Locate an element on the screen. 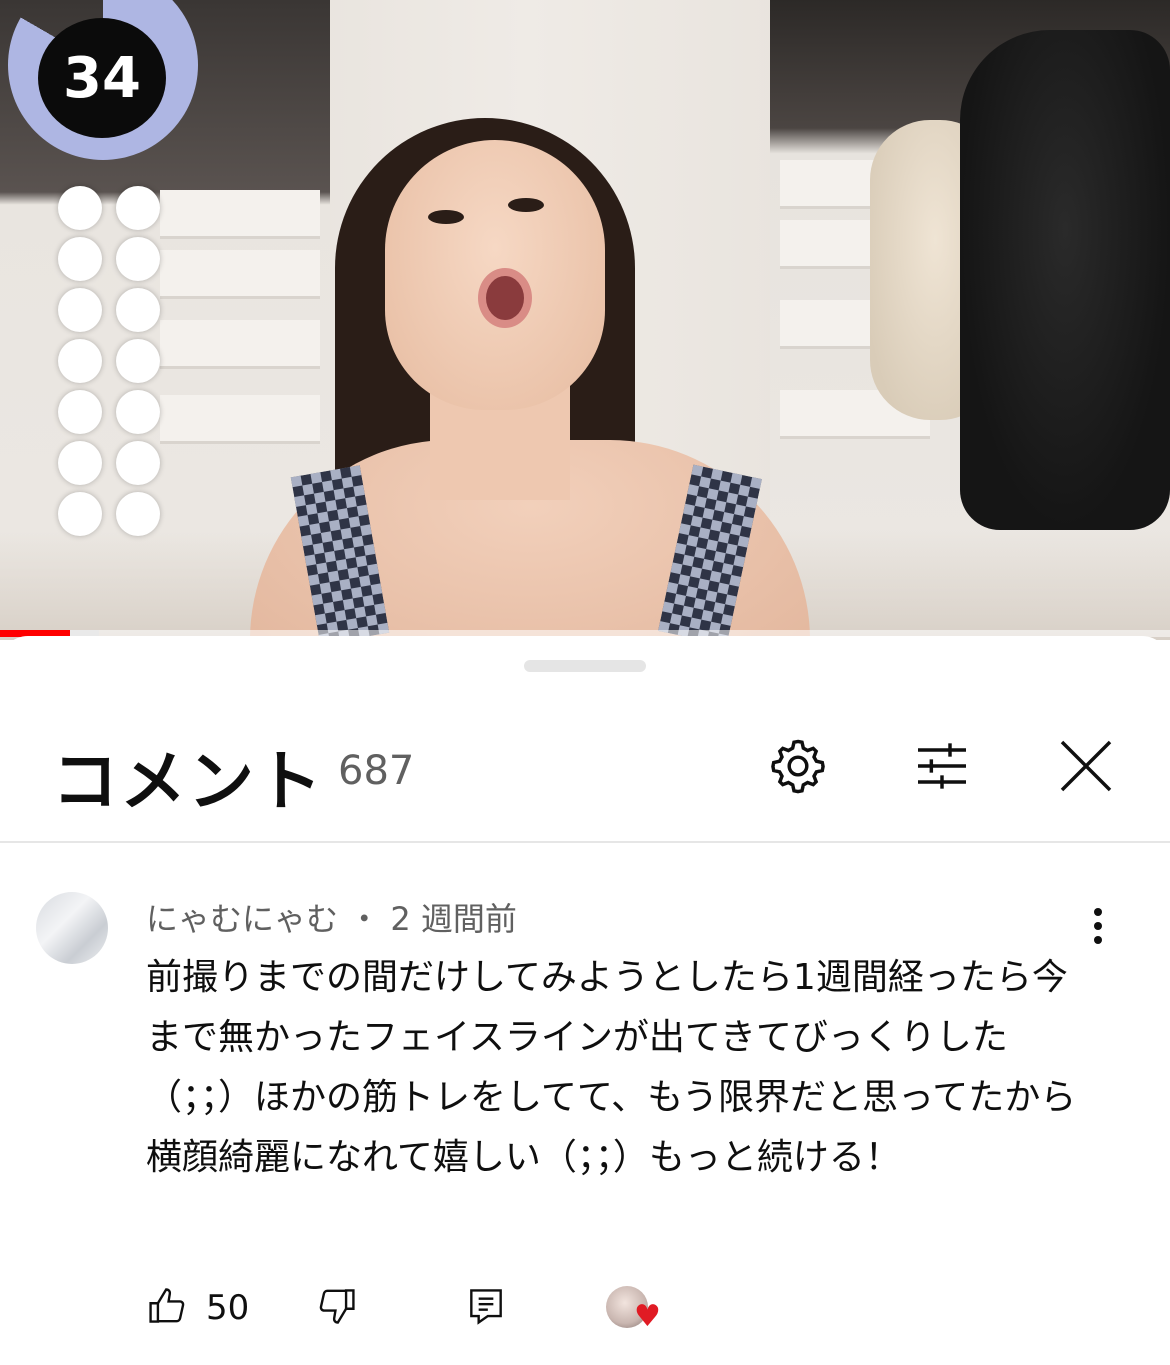 The image size is (1170, 1365). close-icon is located at coordinates (1086, 766).